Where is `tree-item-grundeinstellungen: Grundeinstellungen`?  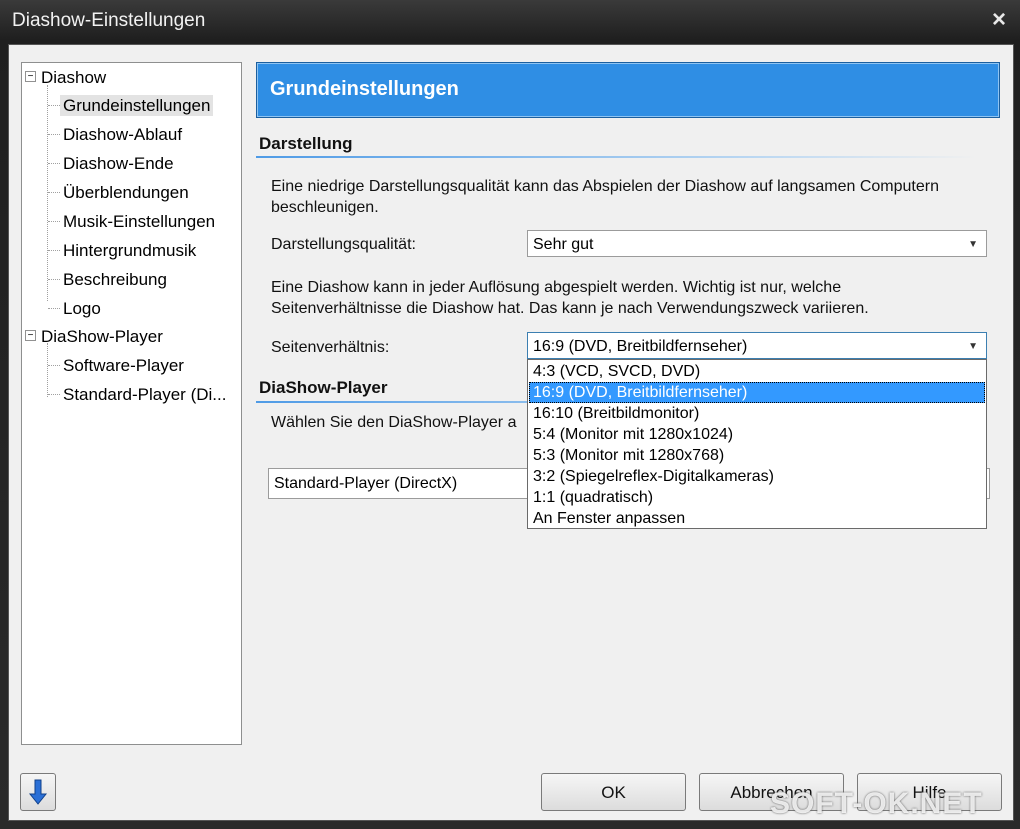 tree-item-grundeinstellungen: Grundeinstellungen is located at coordinates (137, 106).